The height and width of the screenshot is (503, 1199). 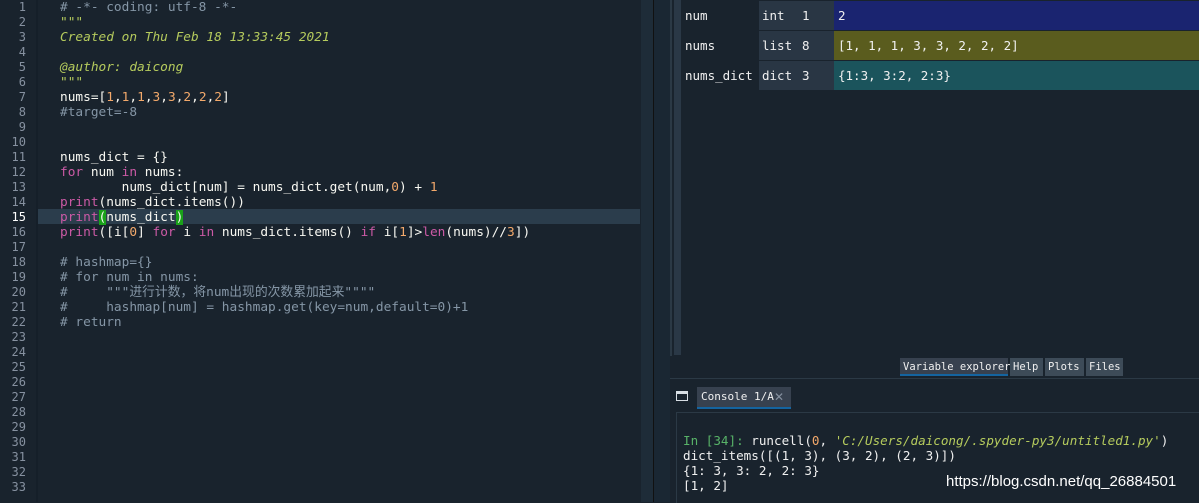 What do you see at coordinates (18, 352) in the screenshot?
I see `line-number: 24` at bounding box center [18, 352].